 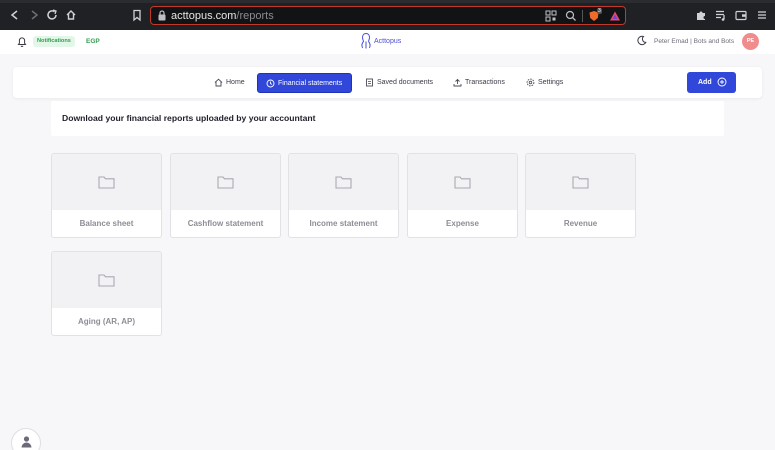 I want to click on url-host: acttopus.com, so click(x=204, y=16).